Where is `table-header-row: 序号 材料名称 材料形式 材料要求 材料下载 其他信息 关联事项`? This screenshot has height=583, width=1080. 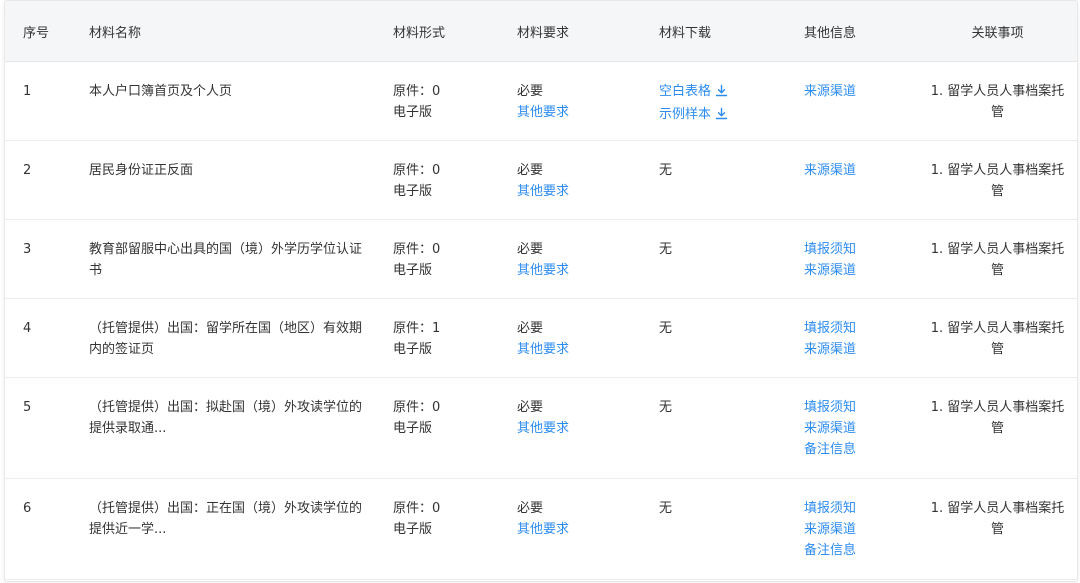 table-header-row: 序号 材料名称 材料形式 材料要求 材料下载 其他信息 关联事项 is located at coordinates (541, 31).